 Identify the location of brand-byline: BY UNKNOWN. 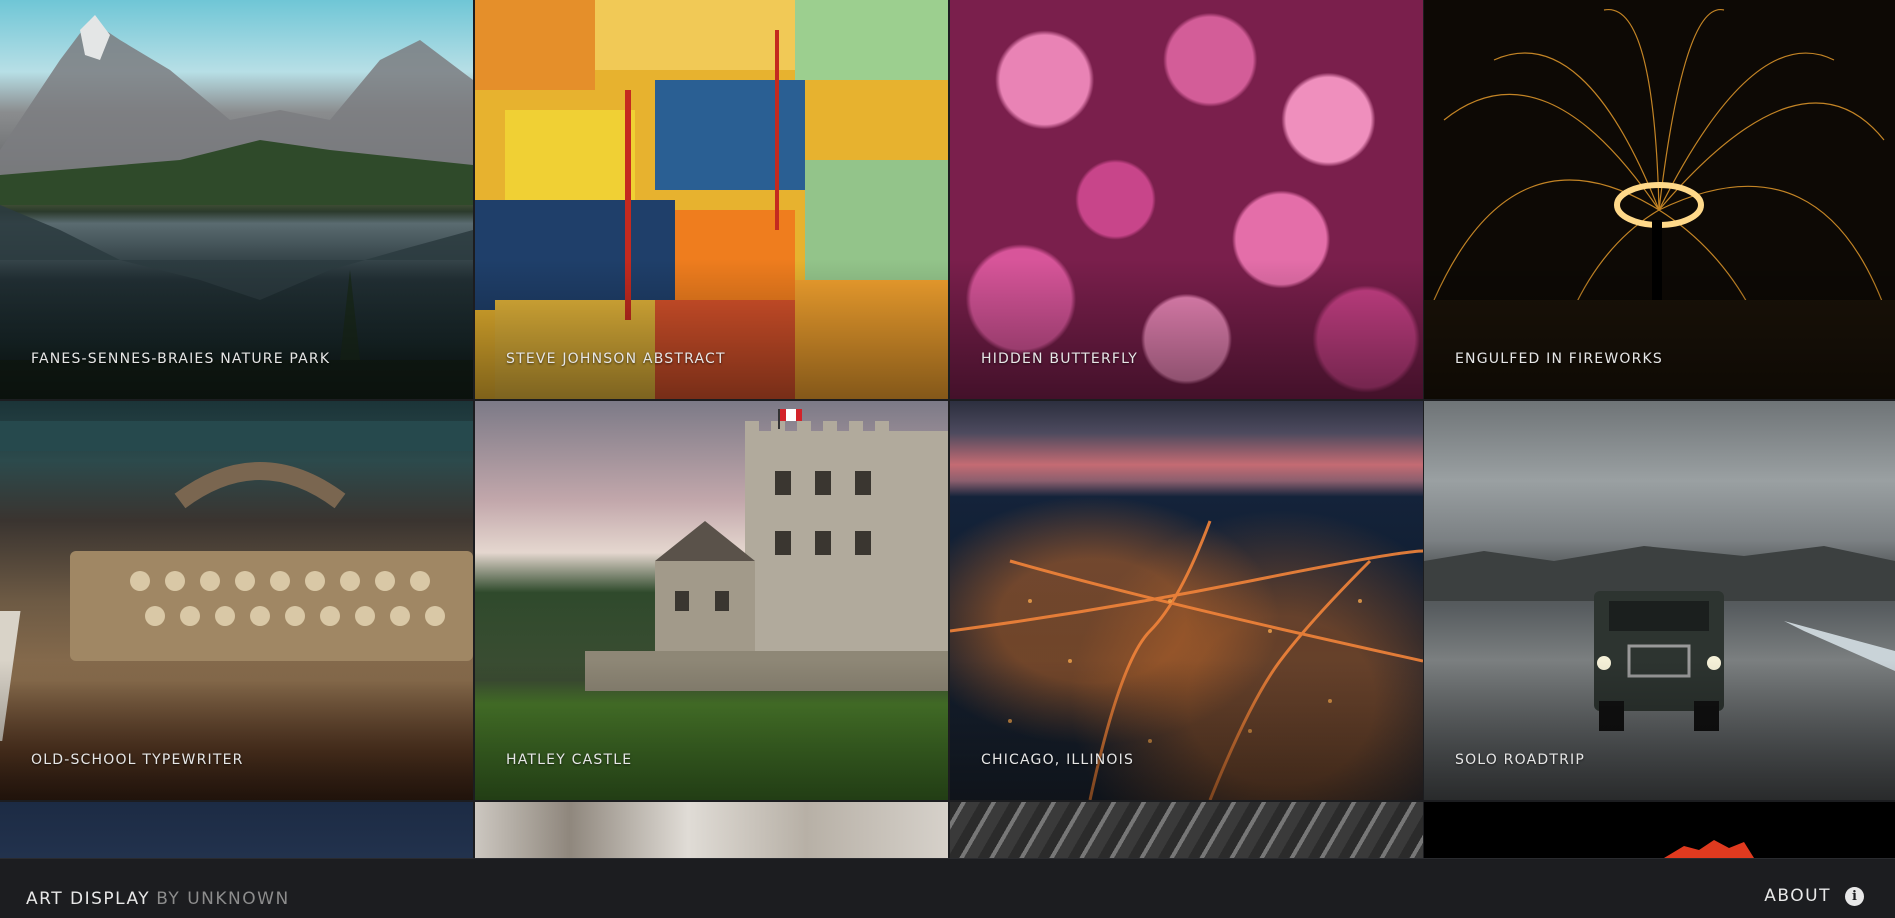
(223, 899).